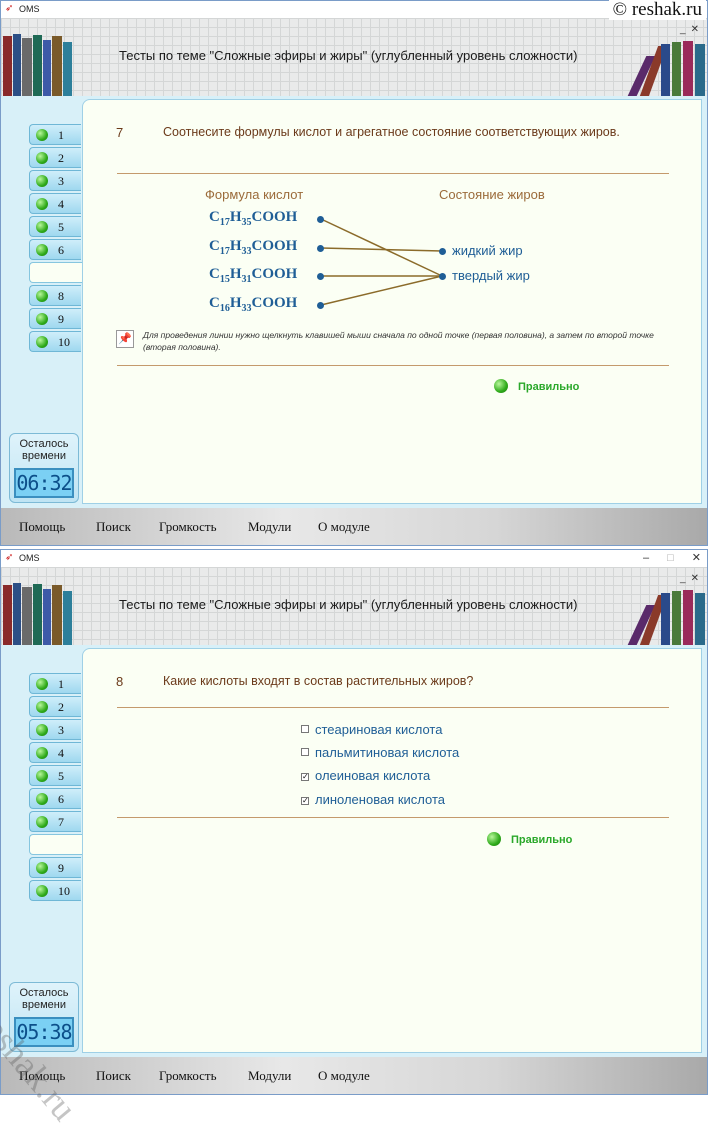 The width and height of the screenshot is (708, 1129). What do you see at coordinates (696, 558) in the screenshot?
I see `close-window-icon: ✕` at bounding box center [696, 558].